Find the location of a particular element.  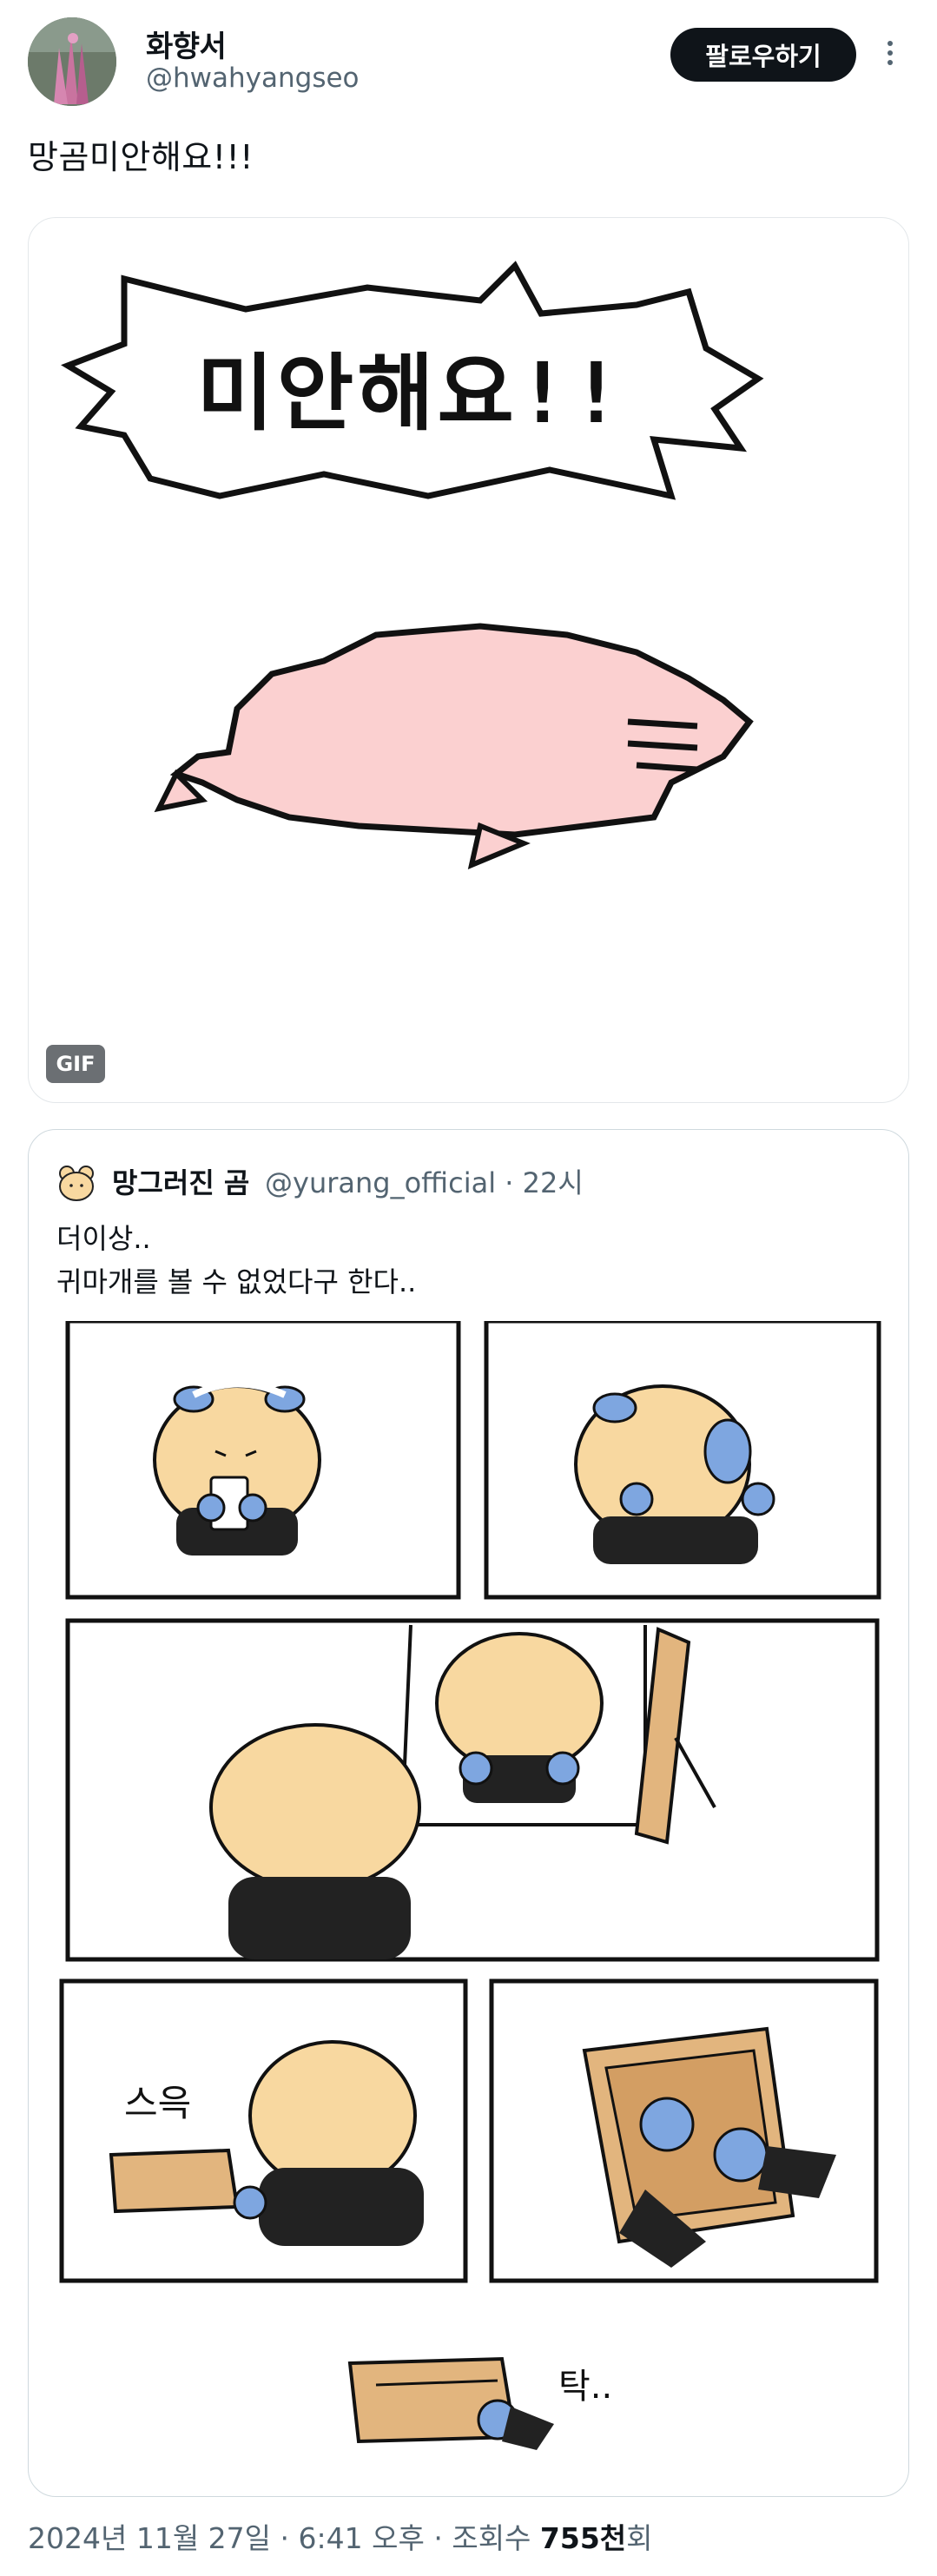

tweet-header: 화향서 @hwahyangseo 팔로우하기 is located at coordinates (468, 65).